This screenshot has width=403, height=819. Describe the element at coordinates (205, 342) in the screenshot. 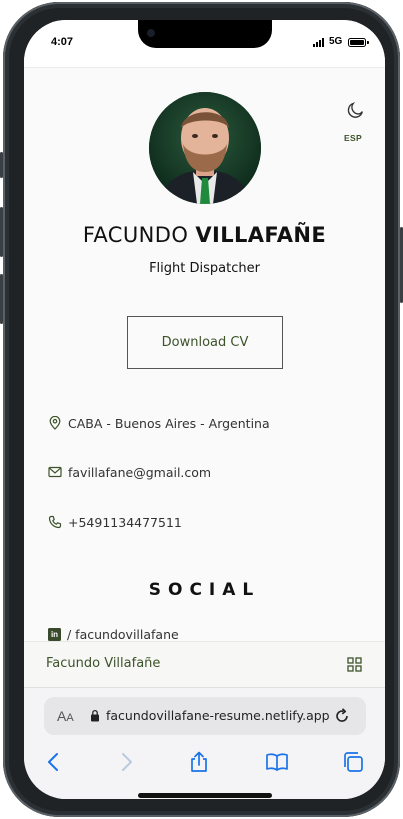

I see `download-cv-button: Download CV` at that location.